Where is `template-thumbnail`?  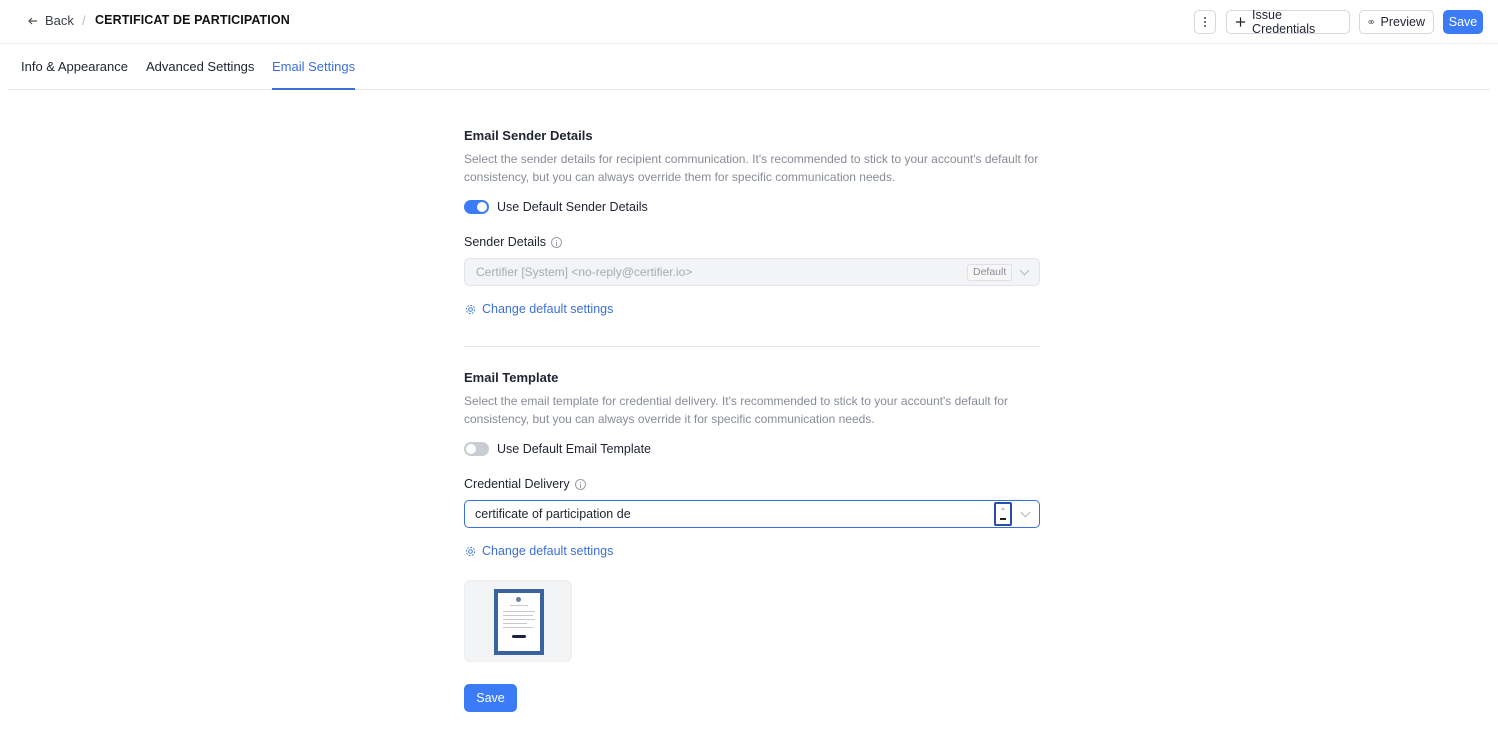 template-thumbnail is located at coordinates (519, 622).